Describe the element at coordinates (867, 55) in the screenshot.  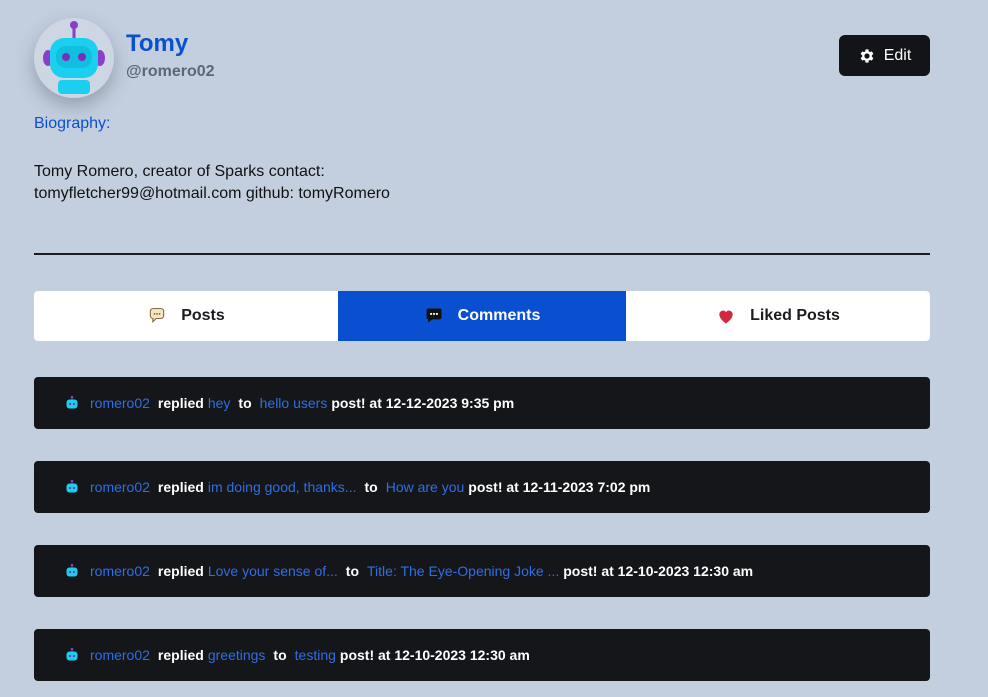
I see `gear-icon` at that location.